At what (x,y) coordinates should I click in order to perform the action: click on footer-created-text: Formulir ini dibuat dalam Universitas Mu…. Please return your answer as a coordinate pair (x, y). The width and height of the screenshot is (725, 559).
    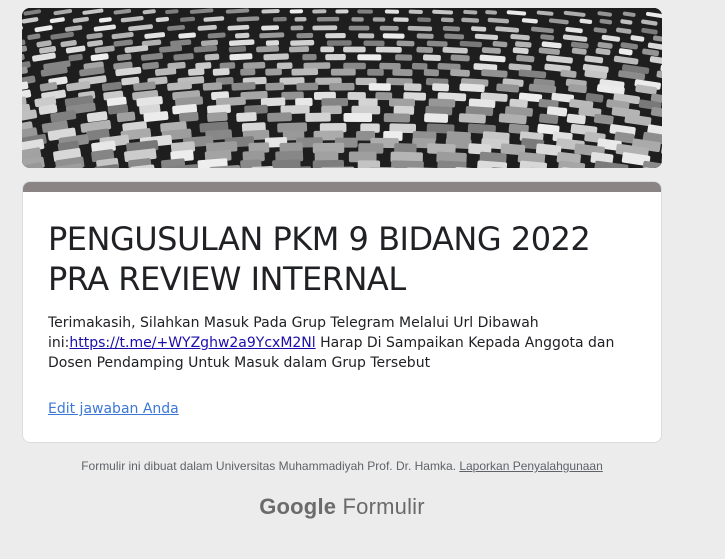
    Looking at the image, I should click on (270, 466).